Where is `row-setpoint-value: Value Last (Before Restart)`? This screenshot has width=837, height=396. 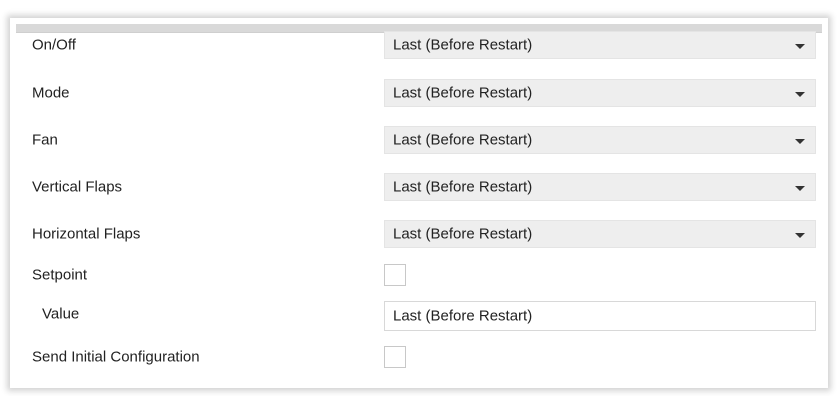 row-setpoint-value: Value Last (Before Restart) is located at coordinates (419, 315).